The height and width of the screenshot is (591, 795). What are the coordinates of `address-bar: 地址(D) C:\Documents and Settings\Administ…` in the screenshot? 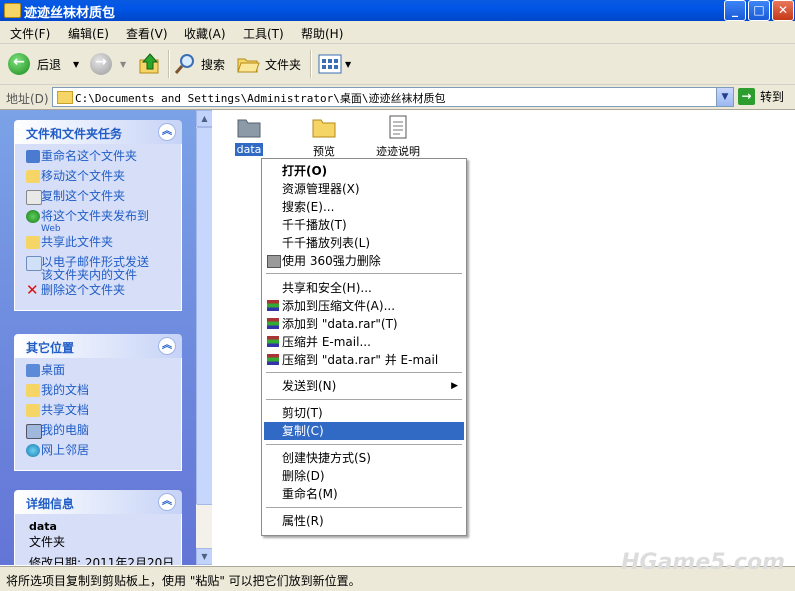 It's located at (397, 97).